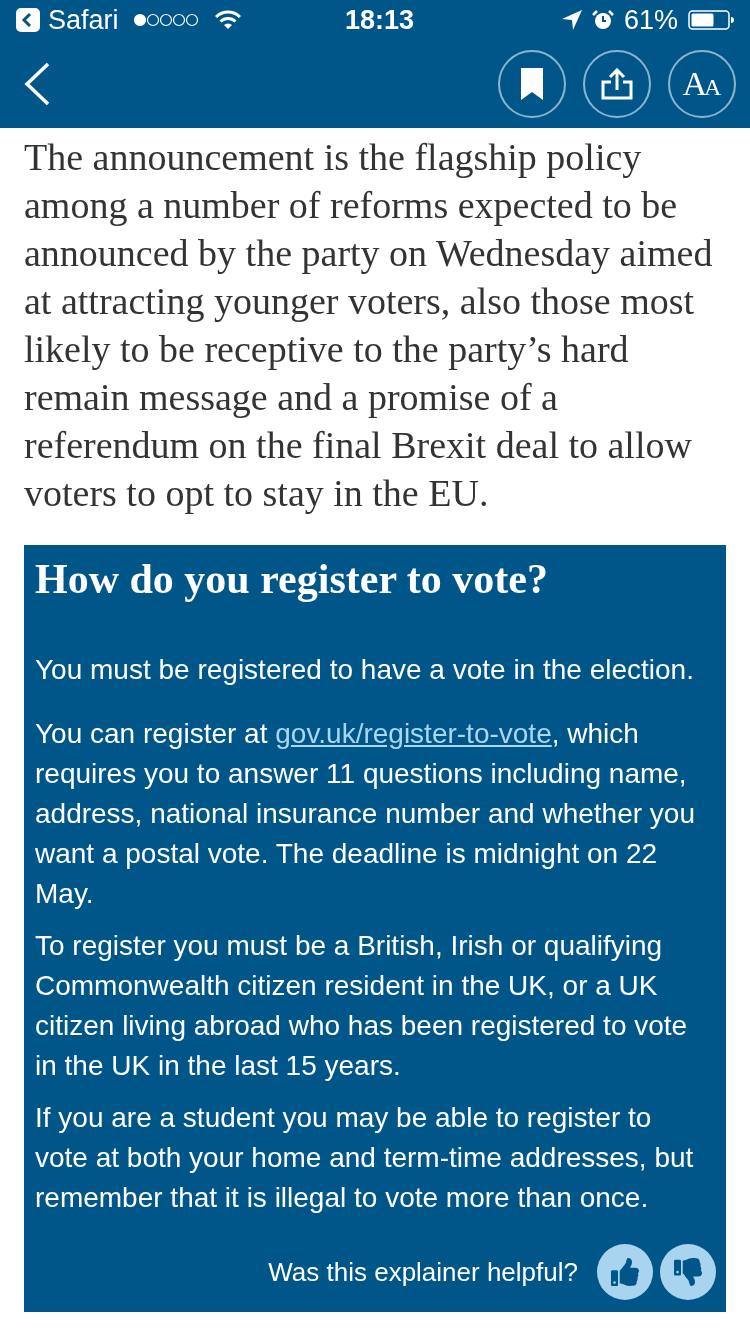 The image size is (750, 1334). I want to click on bookmark-icon, so click(532, 84).